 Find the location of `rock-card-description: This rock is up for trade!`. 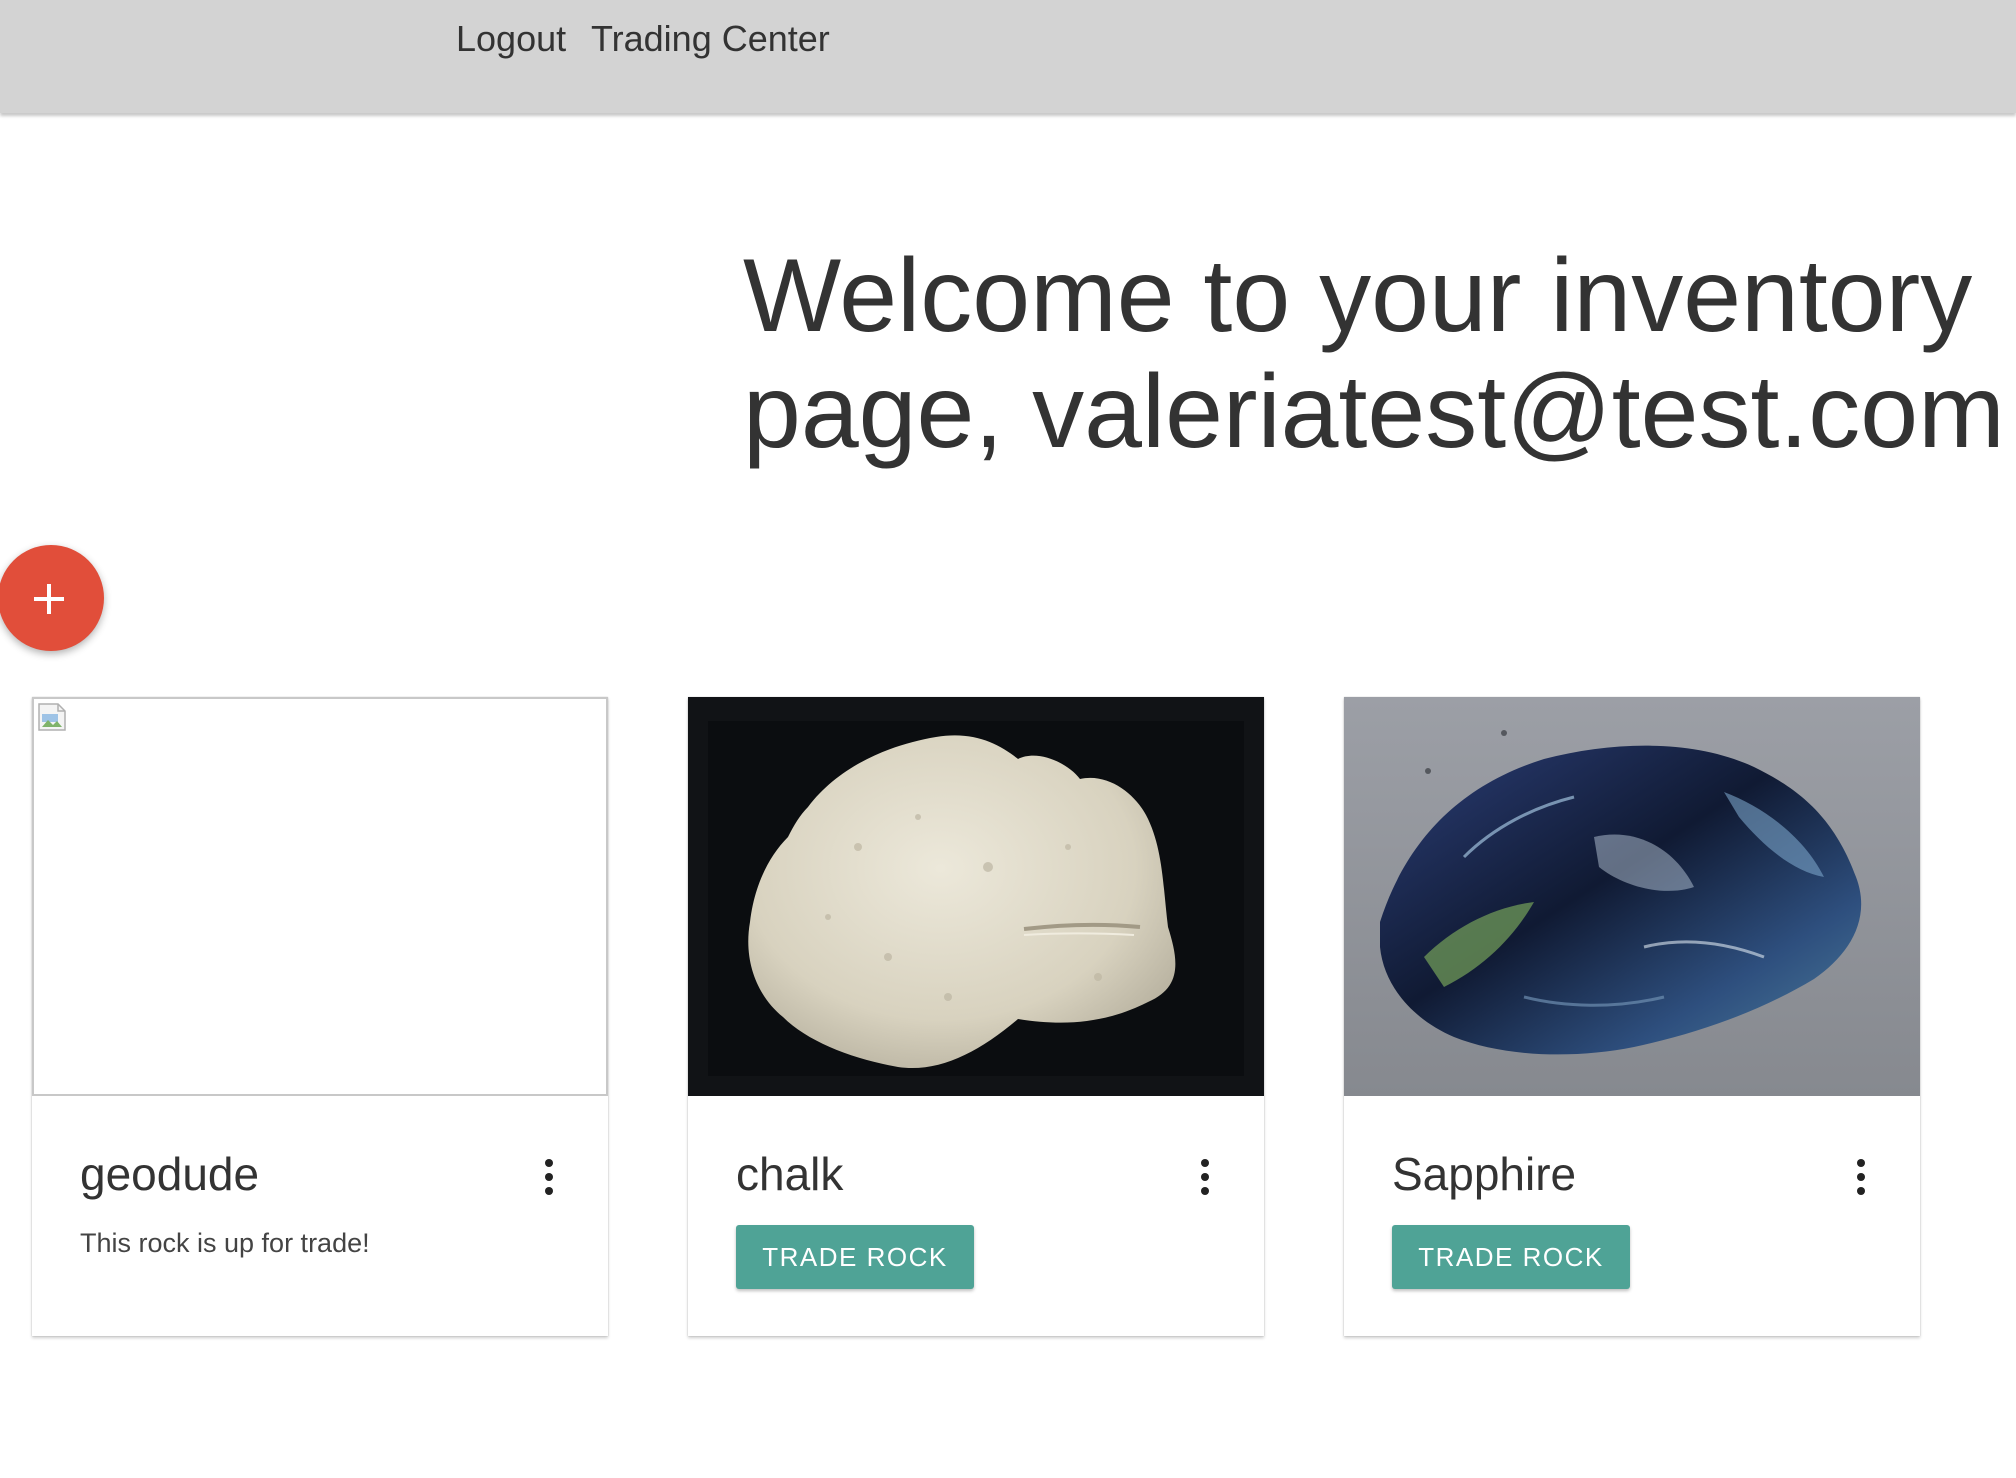

rock-card-description: This rock is up for trade! is located at coordinates (225, 1243).